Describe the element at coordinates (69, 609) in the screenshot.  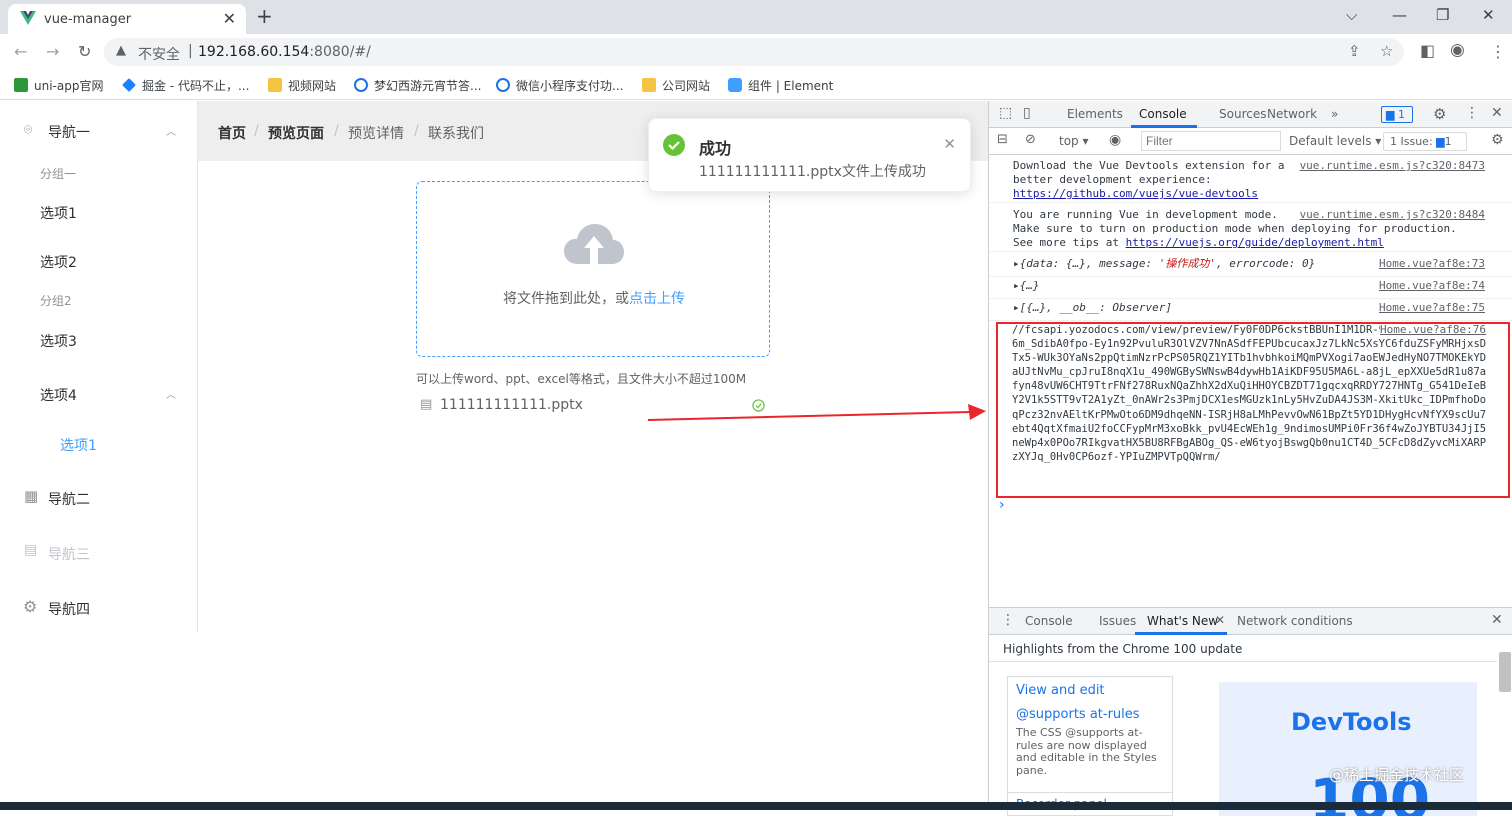
I see `sidebar-item-nav4: 导航四` at that location.